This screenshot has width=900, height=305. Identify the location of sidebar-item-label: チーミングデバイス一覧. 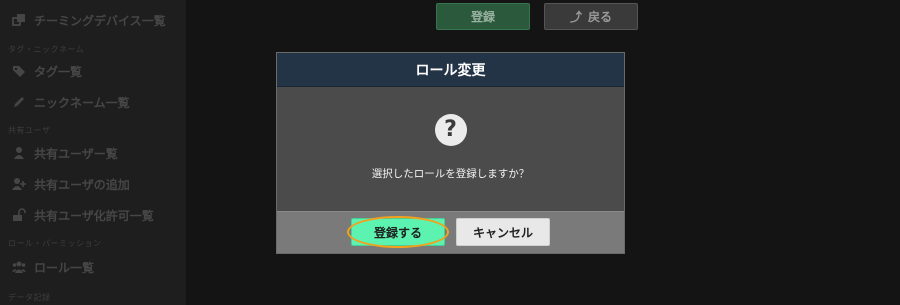
(100, 20).